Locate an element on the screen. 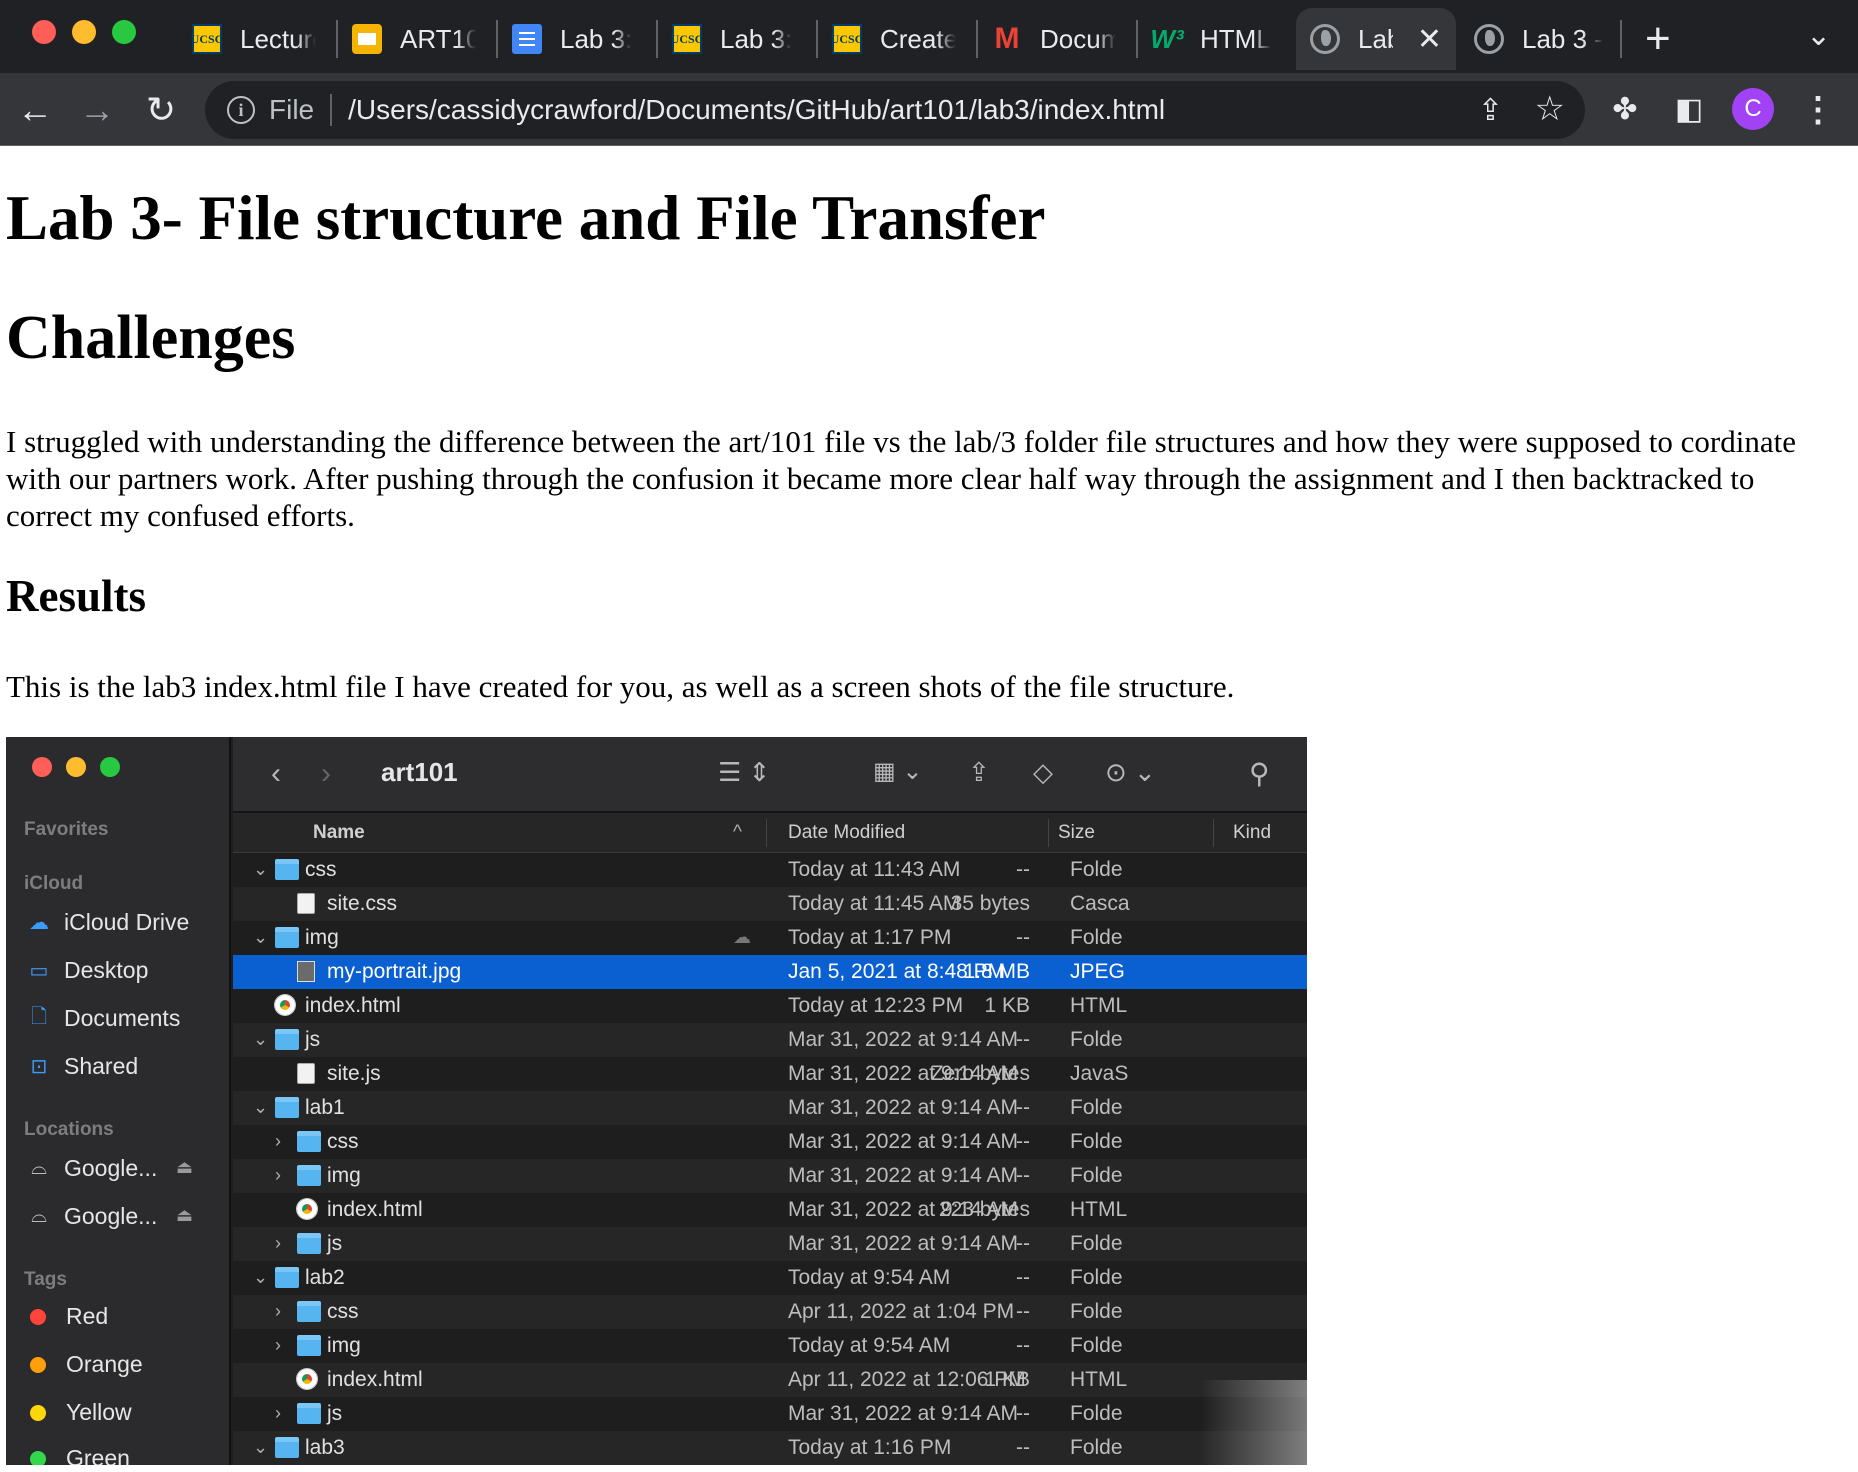 This screenshot has width=1858, height=1472. sort-chevron-up-icon: ^ is located at coordinates (737, 832).